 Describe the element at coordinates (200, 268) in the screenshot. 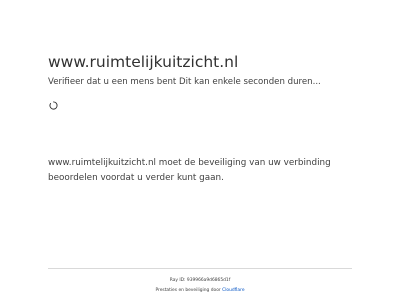

I see `footer-divider` at that location.